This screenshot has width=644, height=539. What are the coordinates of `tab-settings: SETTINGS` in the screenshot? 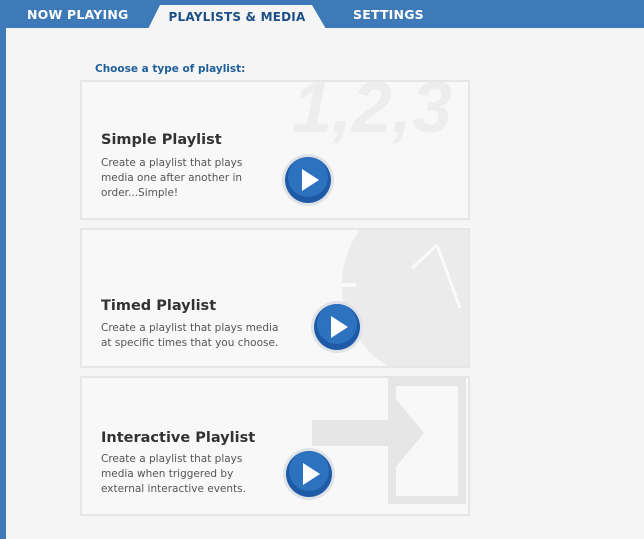 It's located at (388, 14).